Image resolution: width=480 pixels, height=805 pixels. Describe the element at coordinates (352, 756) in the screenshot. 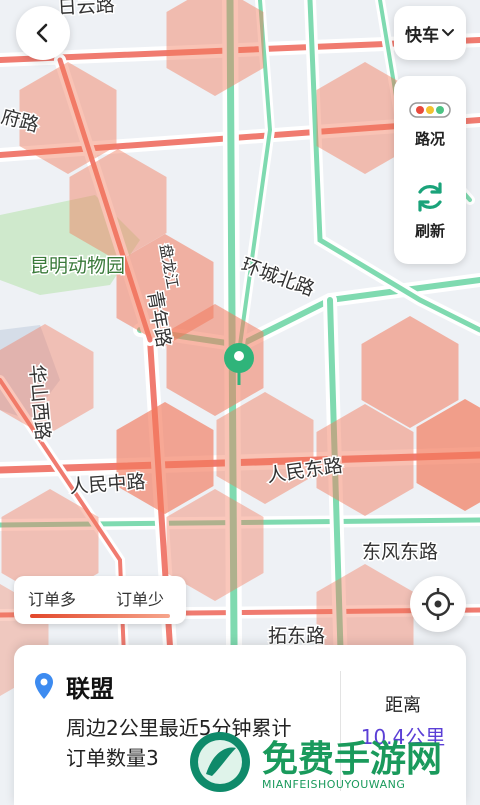

I see `watermark-title: 免费手游网` at that location.